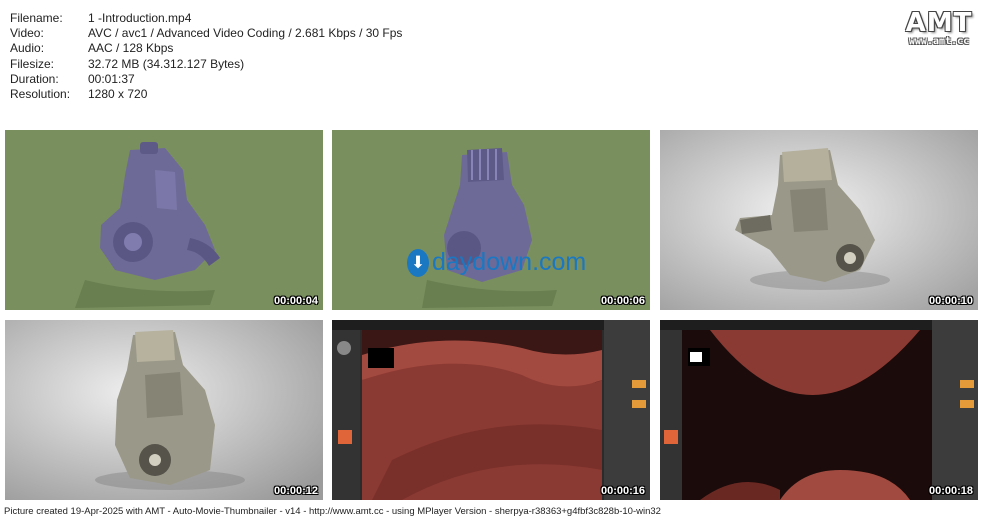 Image resolution: width=988 pixels, height=520 pixels. I want to click on download-icon: ⬇, so click(418, 263).